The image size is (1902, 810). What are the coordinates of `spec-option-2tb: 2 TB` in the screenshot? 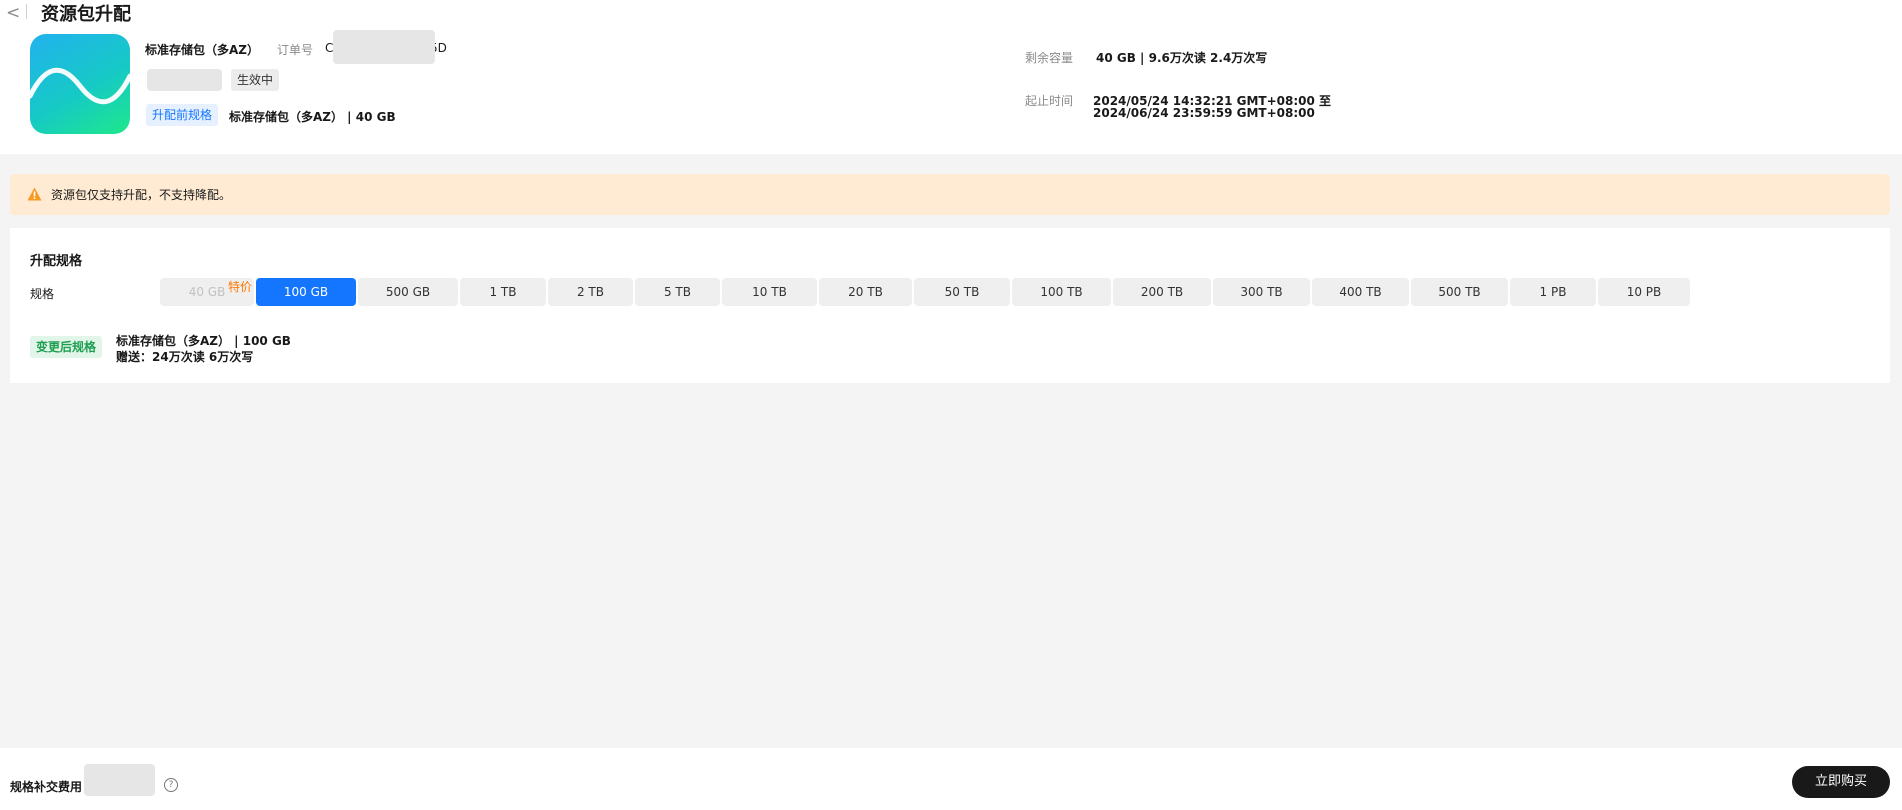 It's located at (590, 292).